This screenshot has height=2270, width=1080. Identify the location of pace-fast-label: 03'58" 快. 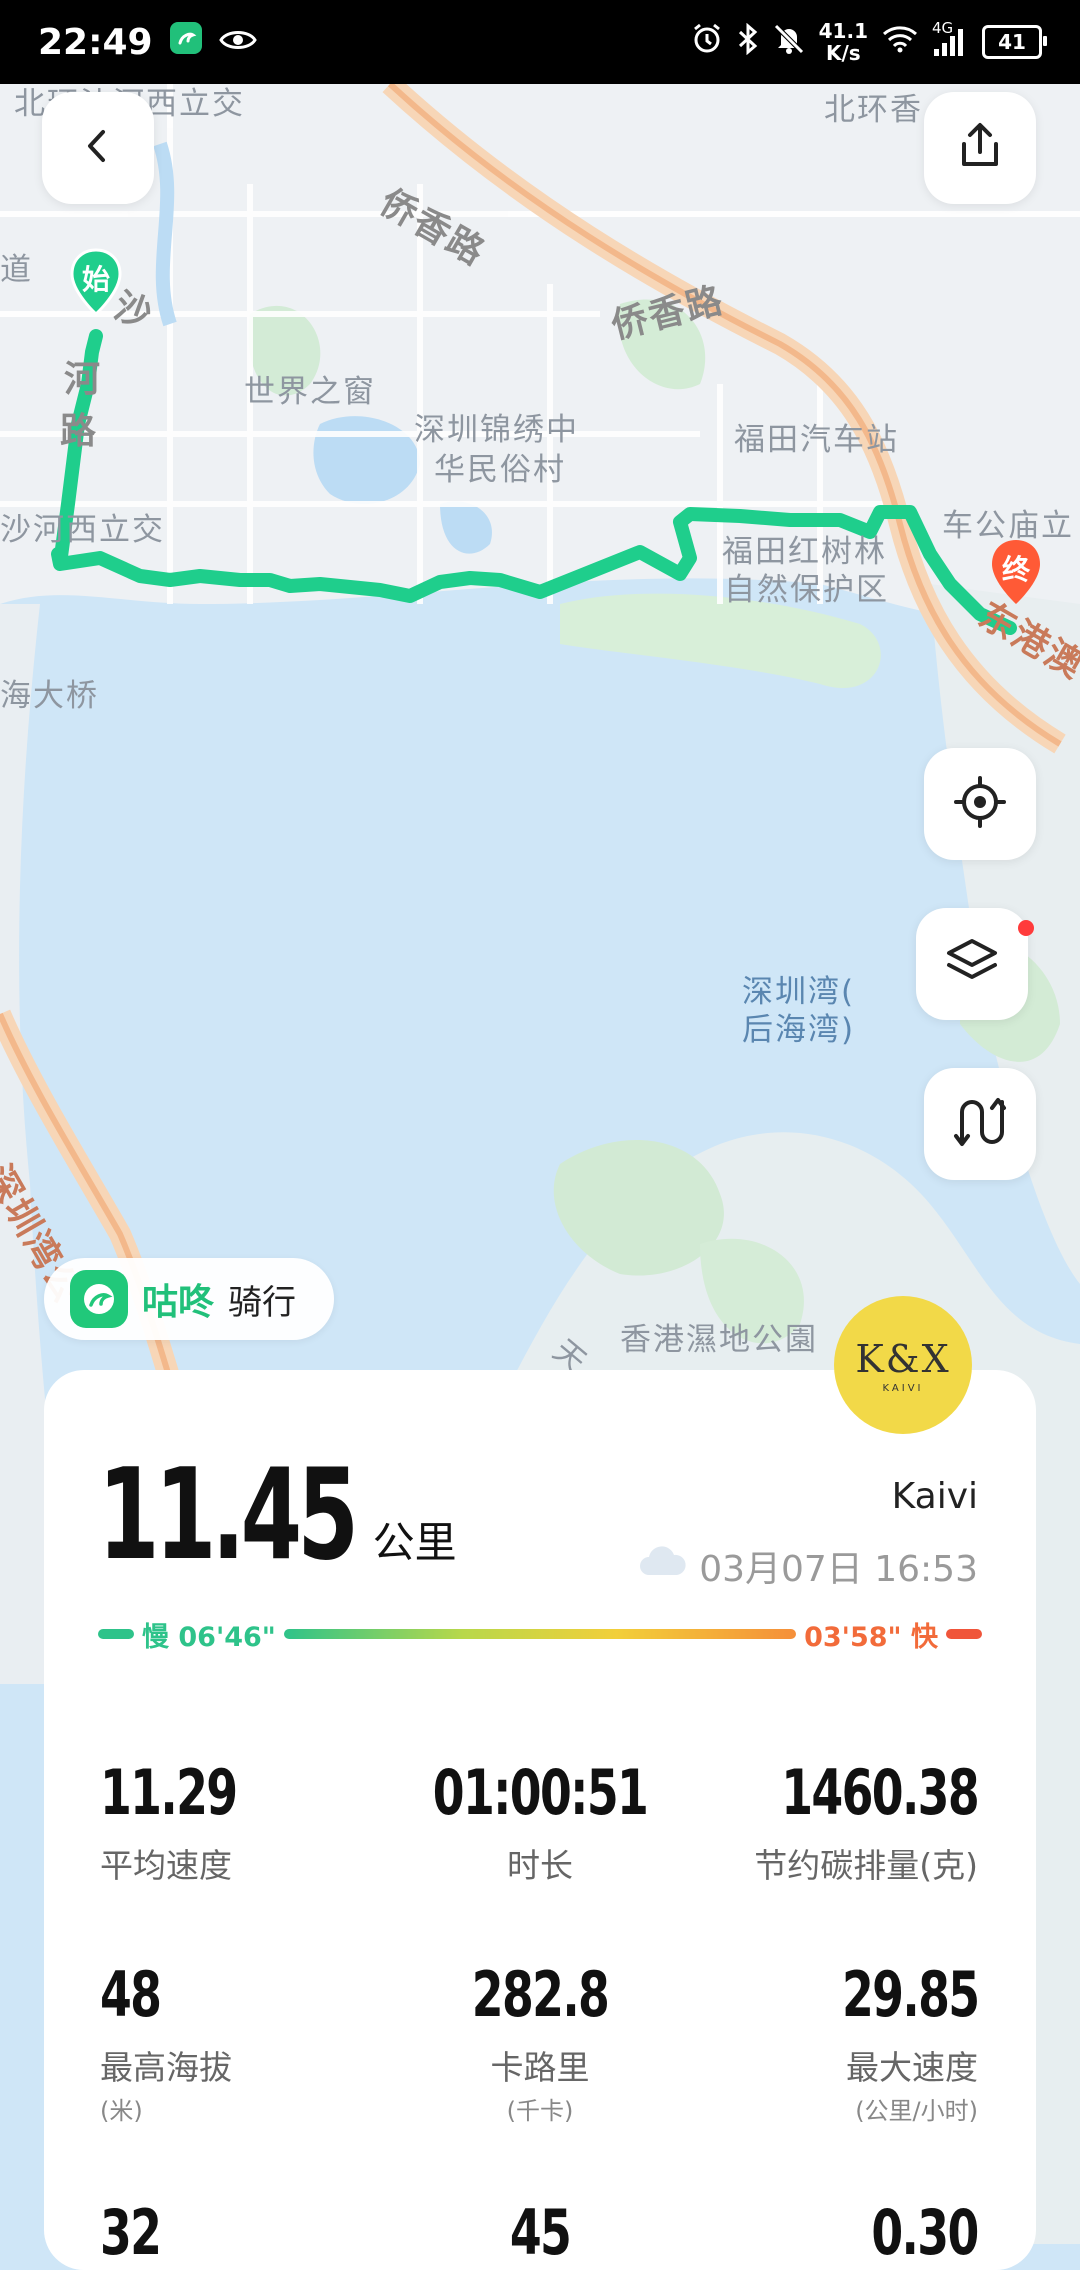
(871, 1637).